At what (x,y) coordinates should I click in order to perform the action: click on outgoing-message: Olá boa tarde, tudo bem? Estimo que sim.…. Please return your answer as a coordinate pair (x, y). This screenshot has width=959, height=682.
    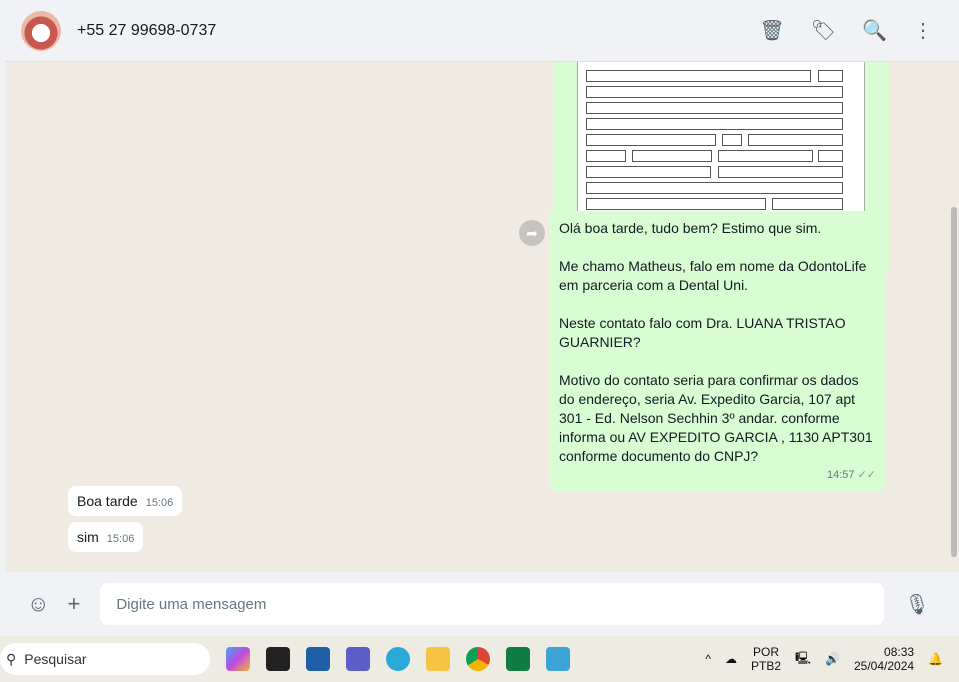
    Looking at the image, I should click on (717, 351).